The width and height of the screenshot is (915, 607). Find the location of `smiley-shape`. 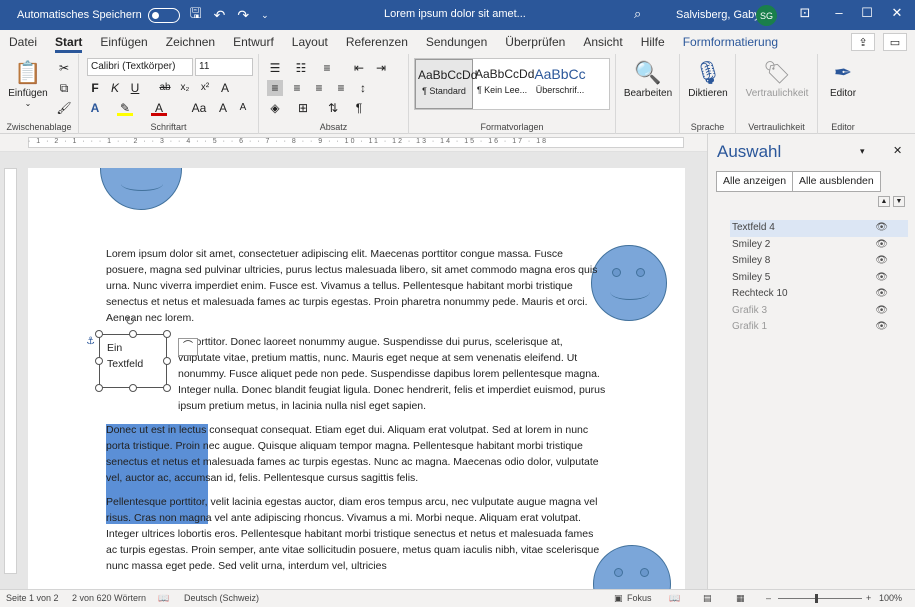

smiley-shape is located at coordinates (141, 189).